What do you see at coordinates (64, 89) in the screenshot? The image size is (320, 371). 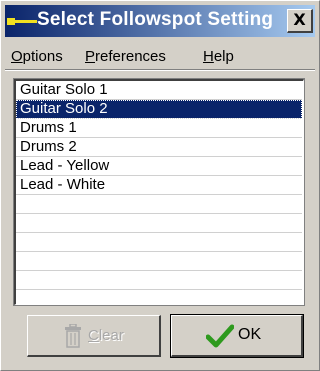 I see `list-item-label: Guitar Solo 1` at bounding box center [64, 89].